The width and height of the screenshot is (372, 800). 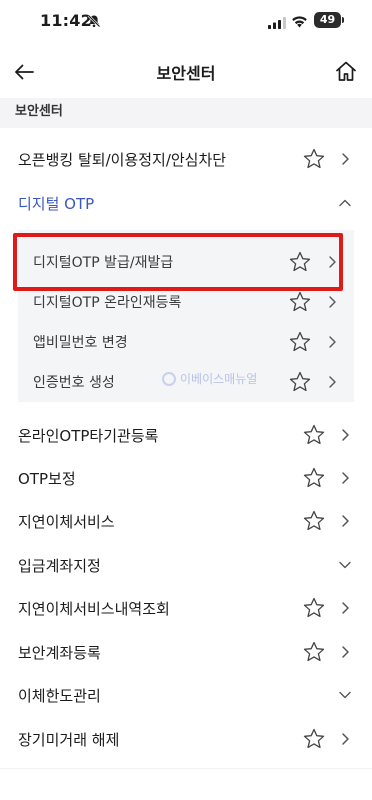 What do you see at coordinates (56, 204) in the screenshot?
I see `menu-item-label: 디지털 OTP` at bounding box center [56, 204].